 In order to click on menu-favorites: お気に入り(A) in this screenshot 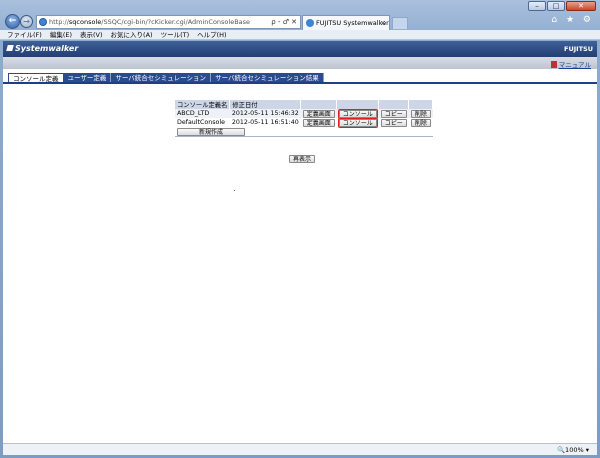, I will do `click(132, 34)`.